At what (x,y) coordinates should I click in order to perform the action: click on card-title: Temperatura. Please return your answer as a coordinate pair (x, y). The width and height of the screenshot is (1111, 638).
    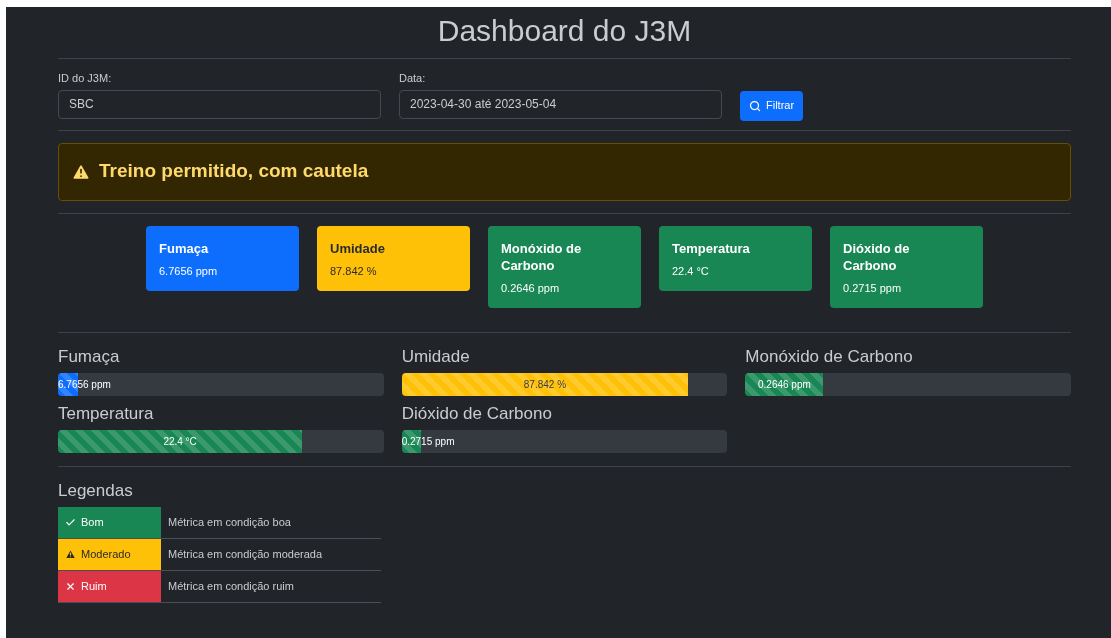
    Looking at the image, I should click on (711, 248).